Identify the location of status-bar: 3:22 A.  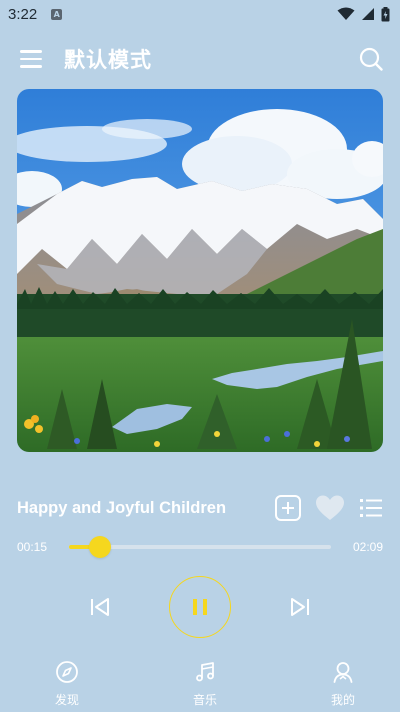
(200, 14).